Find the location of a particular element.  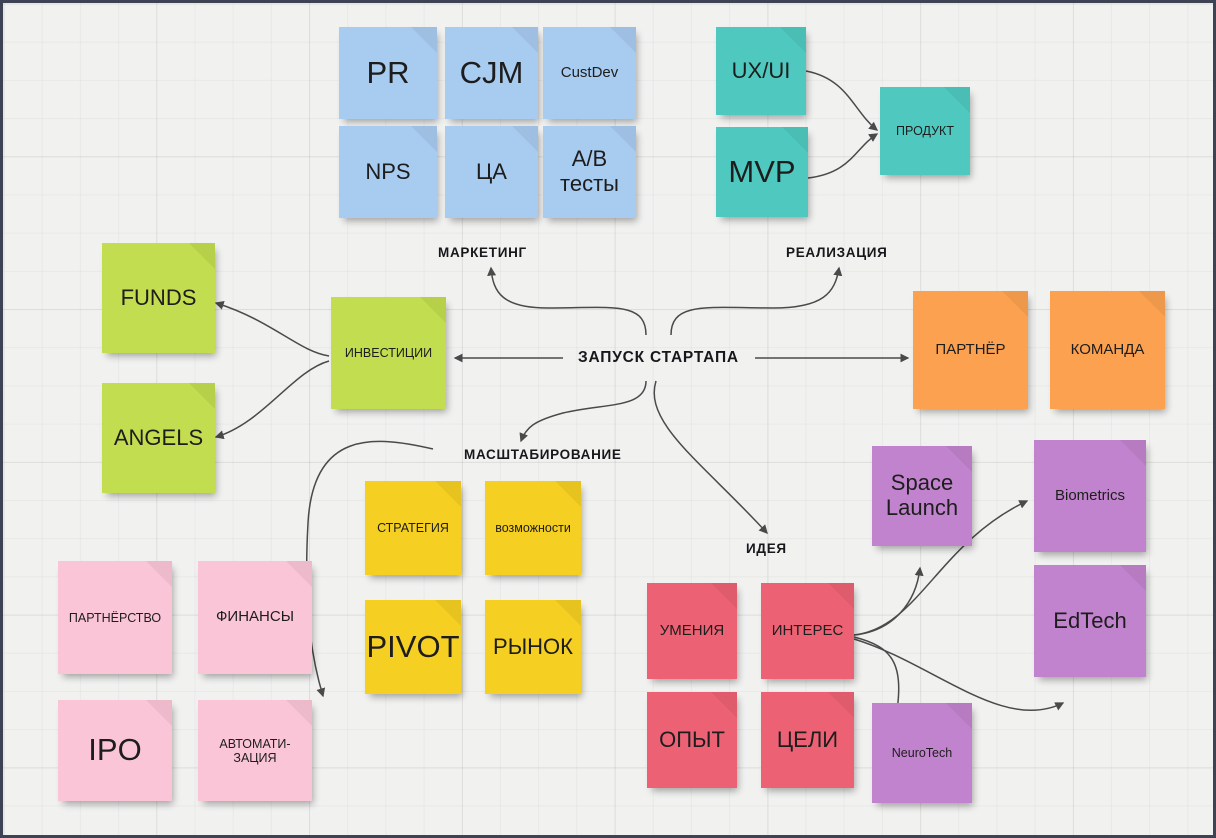

note-custdev: CustDev is located at coordinates (589, 73).